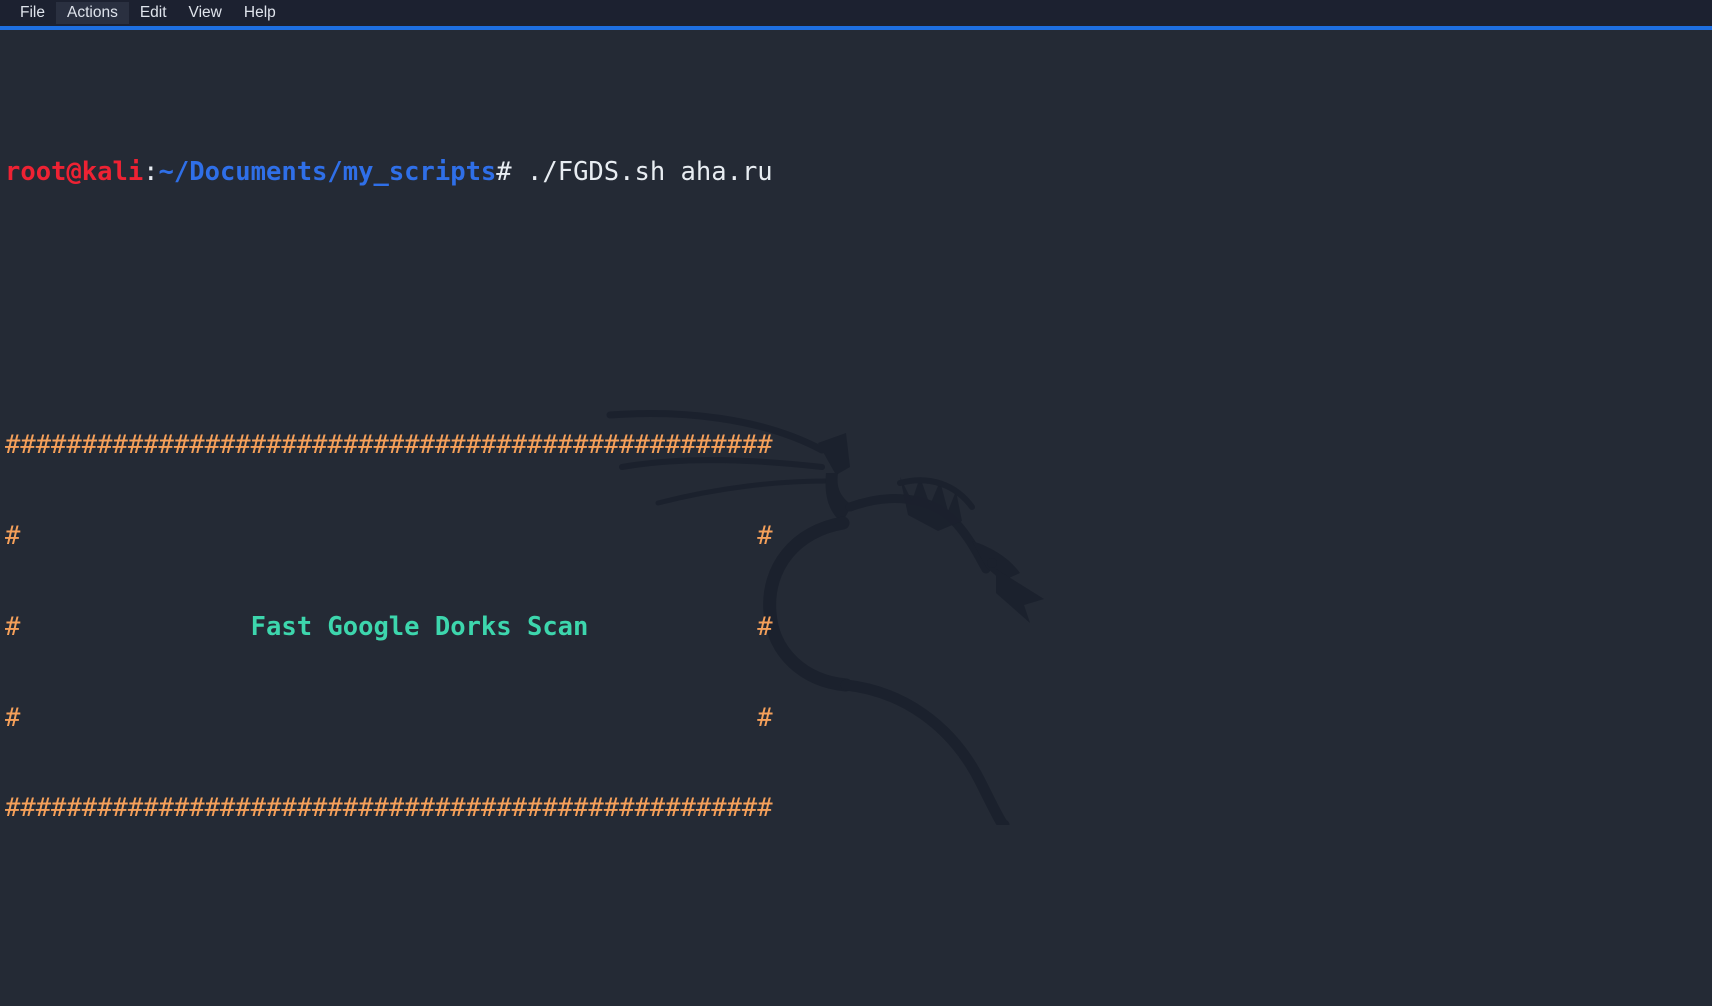 This screenshot has height=1006, width=1712. Describe the element at coordinates (389, 535) in the screenshot. I see `banner-row-empty-1: # #` at that location.